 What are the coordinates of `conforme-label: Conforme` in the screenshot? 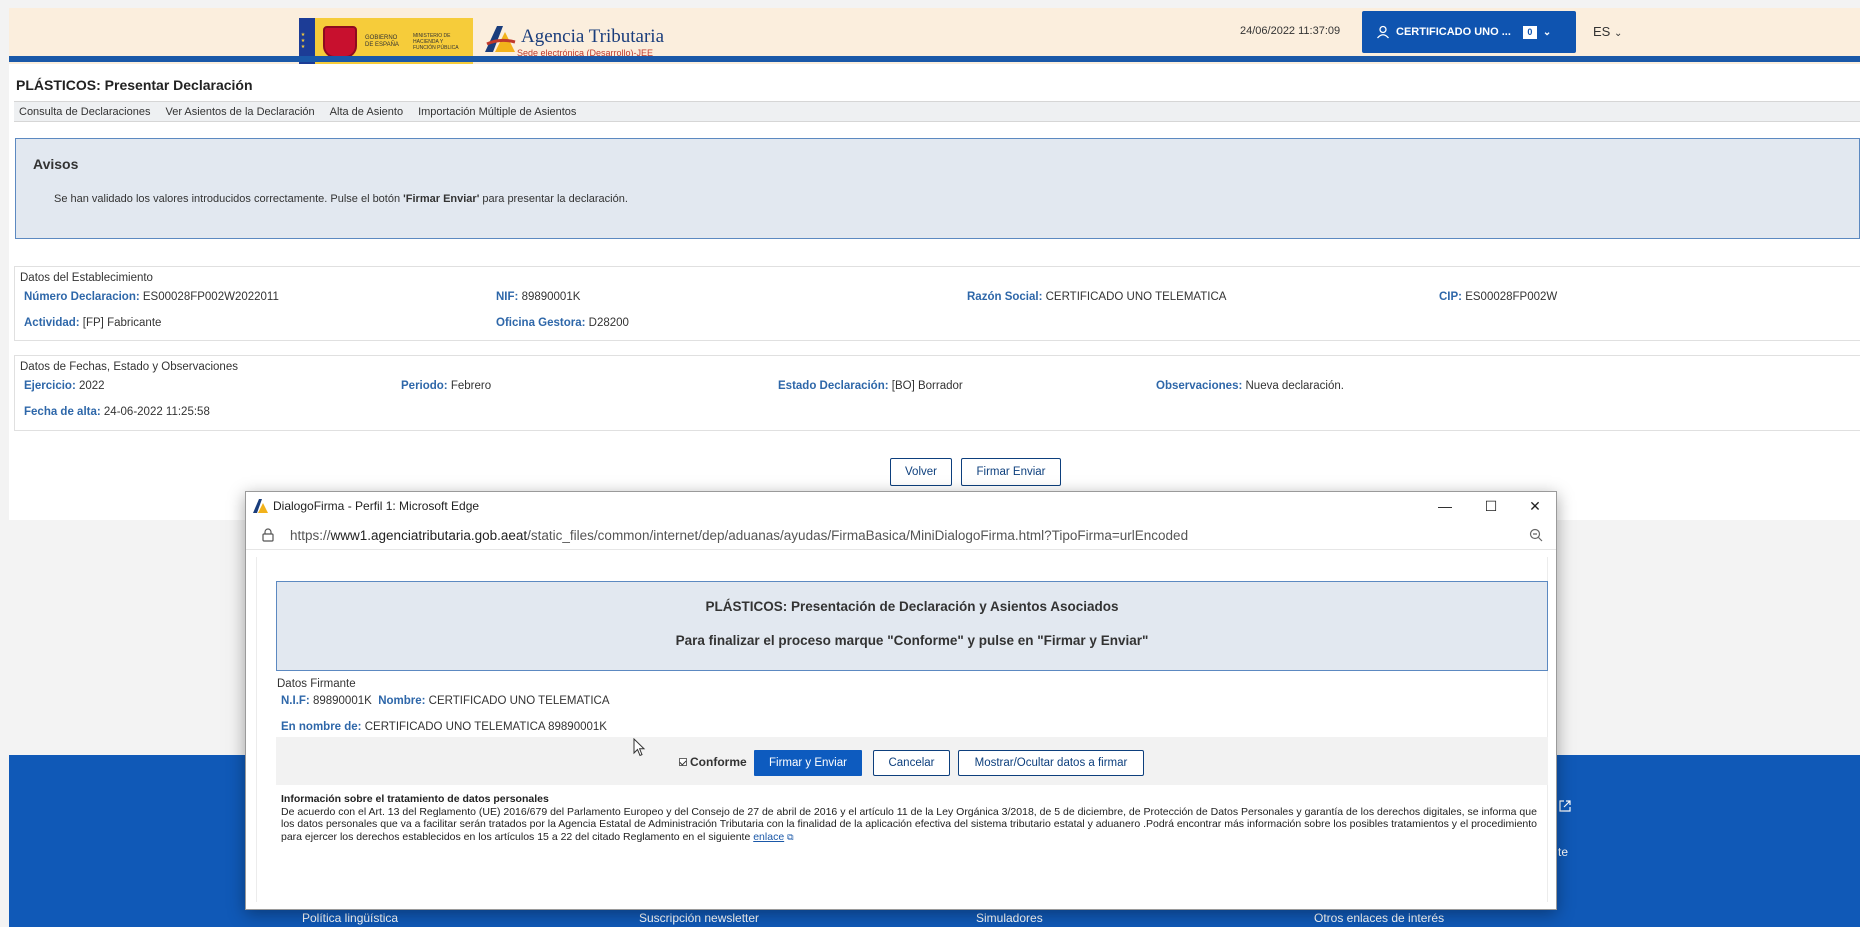 It's located at (718, 762).